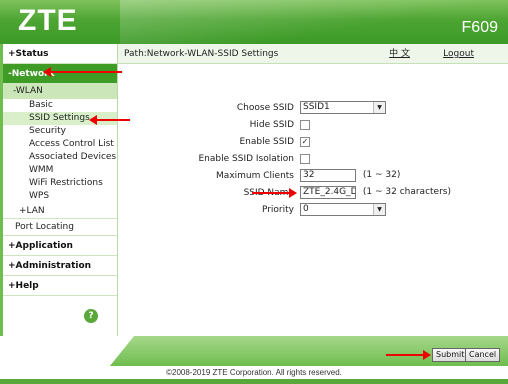 This screenshot has width=508, height=384. Describe the element at coordinates (305, 142) in the screenshot. I see `enable-ssid-checkbox: ✓` at that location.